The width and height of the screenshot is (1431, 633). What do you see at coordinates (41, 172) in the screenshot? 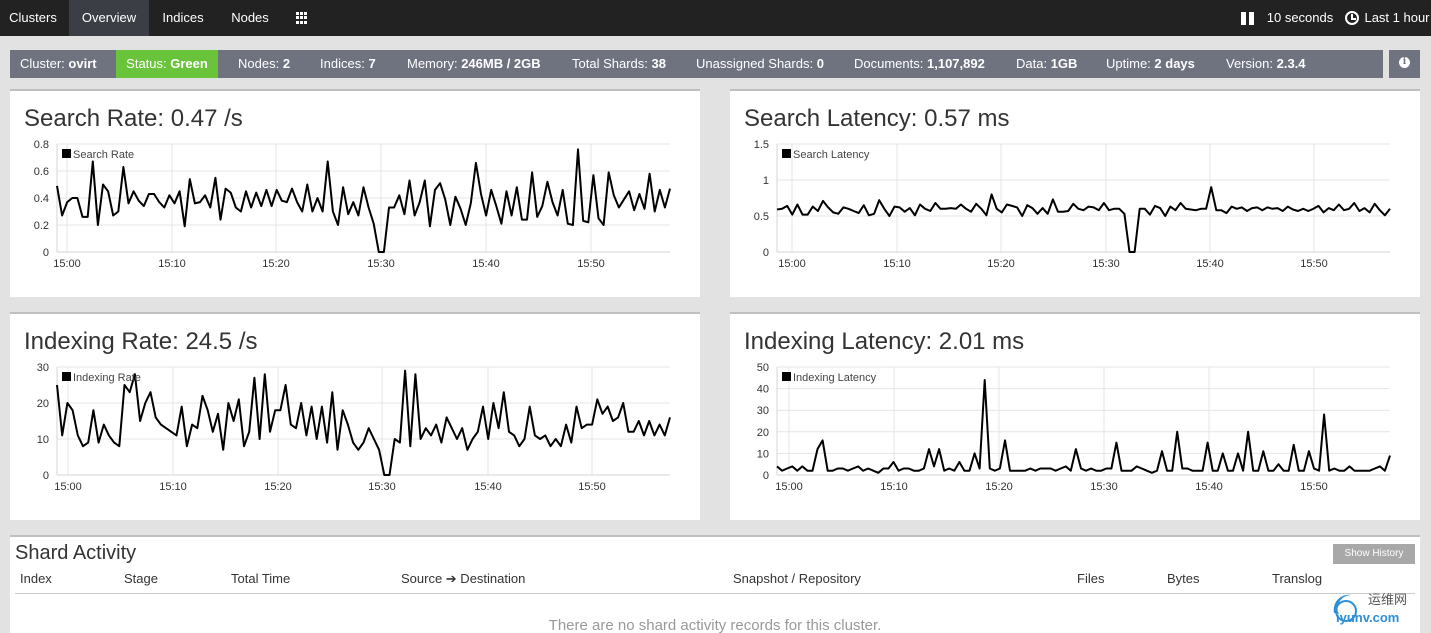
I see `y-tick-label: 0.6` at bounding box center [41, 172].